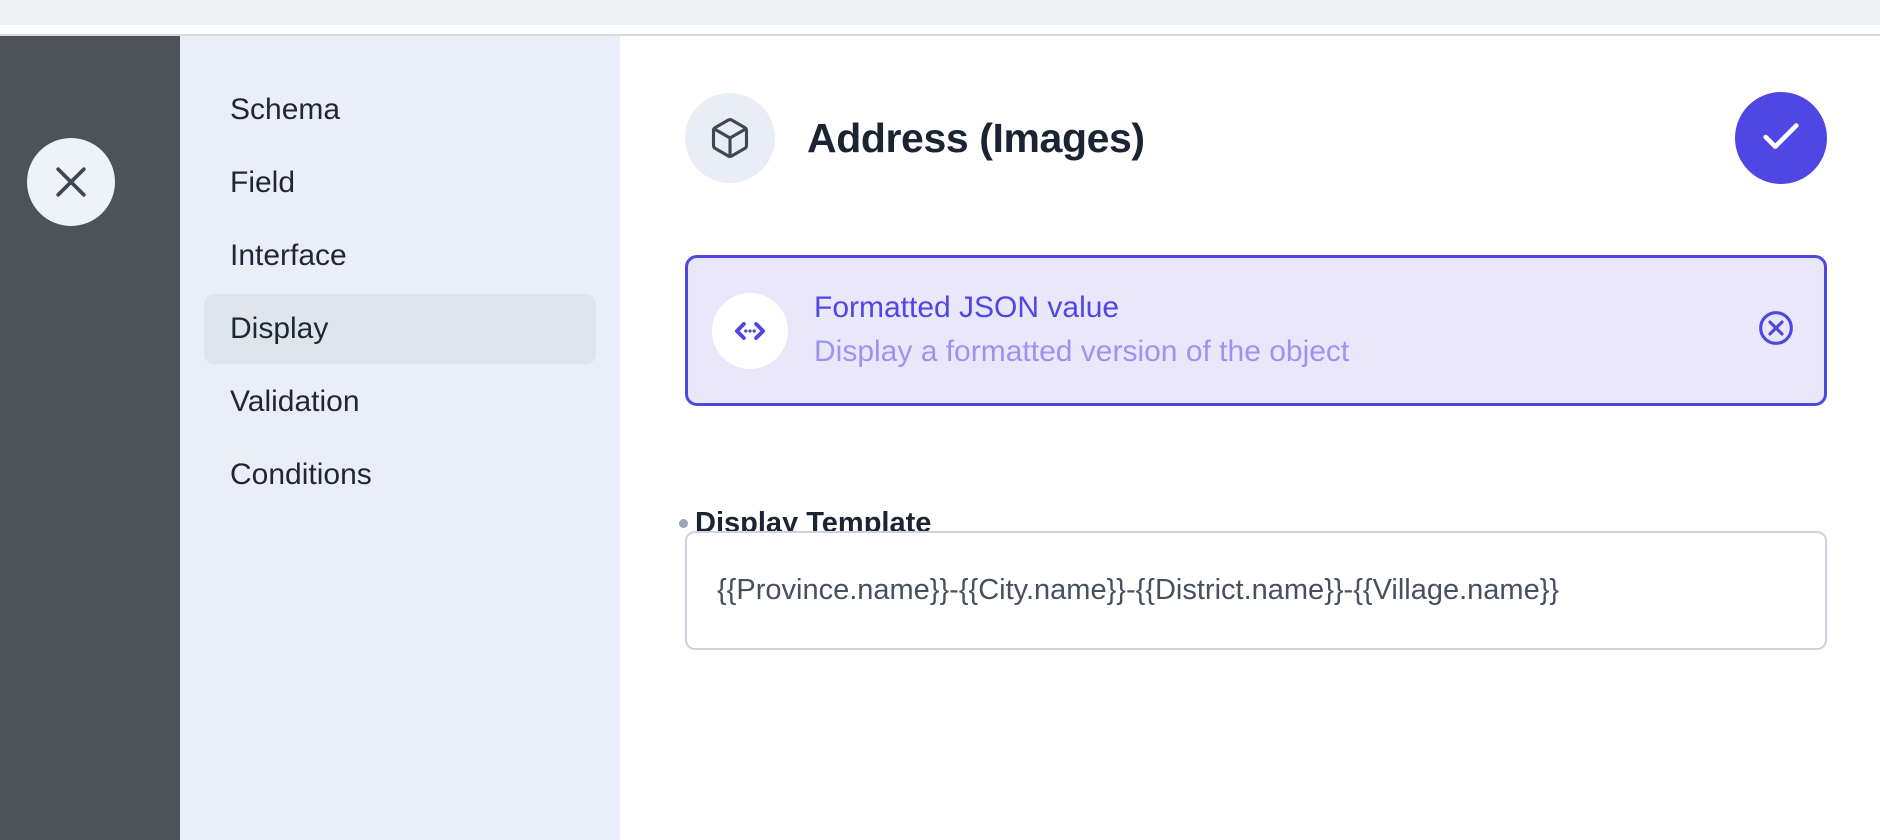 This screenshot has height=840, width=1880. What do you see at coordinates (400, 402) in the screenshot?
I see `sidebar-item-validation: Validation` at bounding box center [400, 402].